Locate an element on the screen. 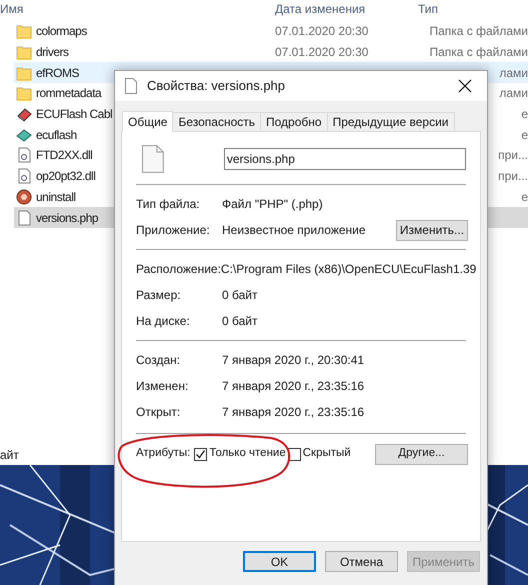 The width and height of the screenshot is (528, 585). field-label: На диске: is located at coordinates (163, 321).